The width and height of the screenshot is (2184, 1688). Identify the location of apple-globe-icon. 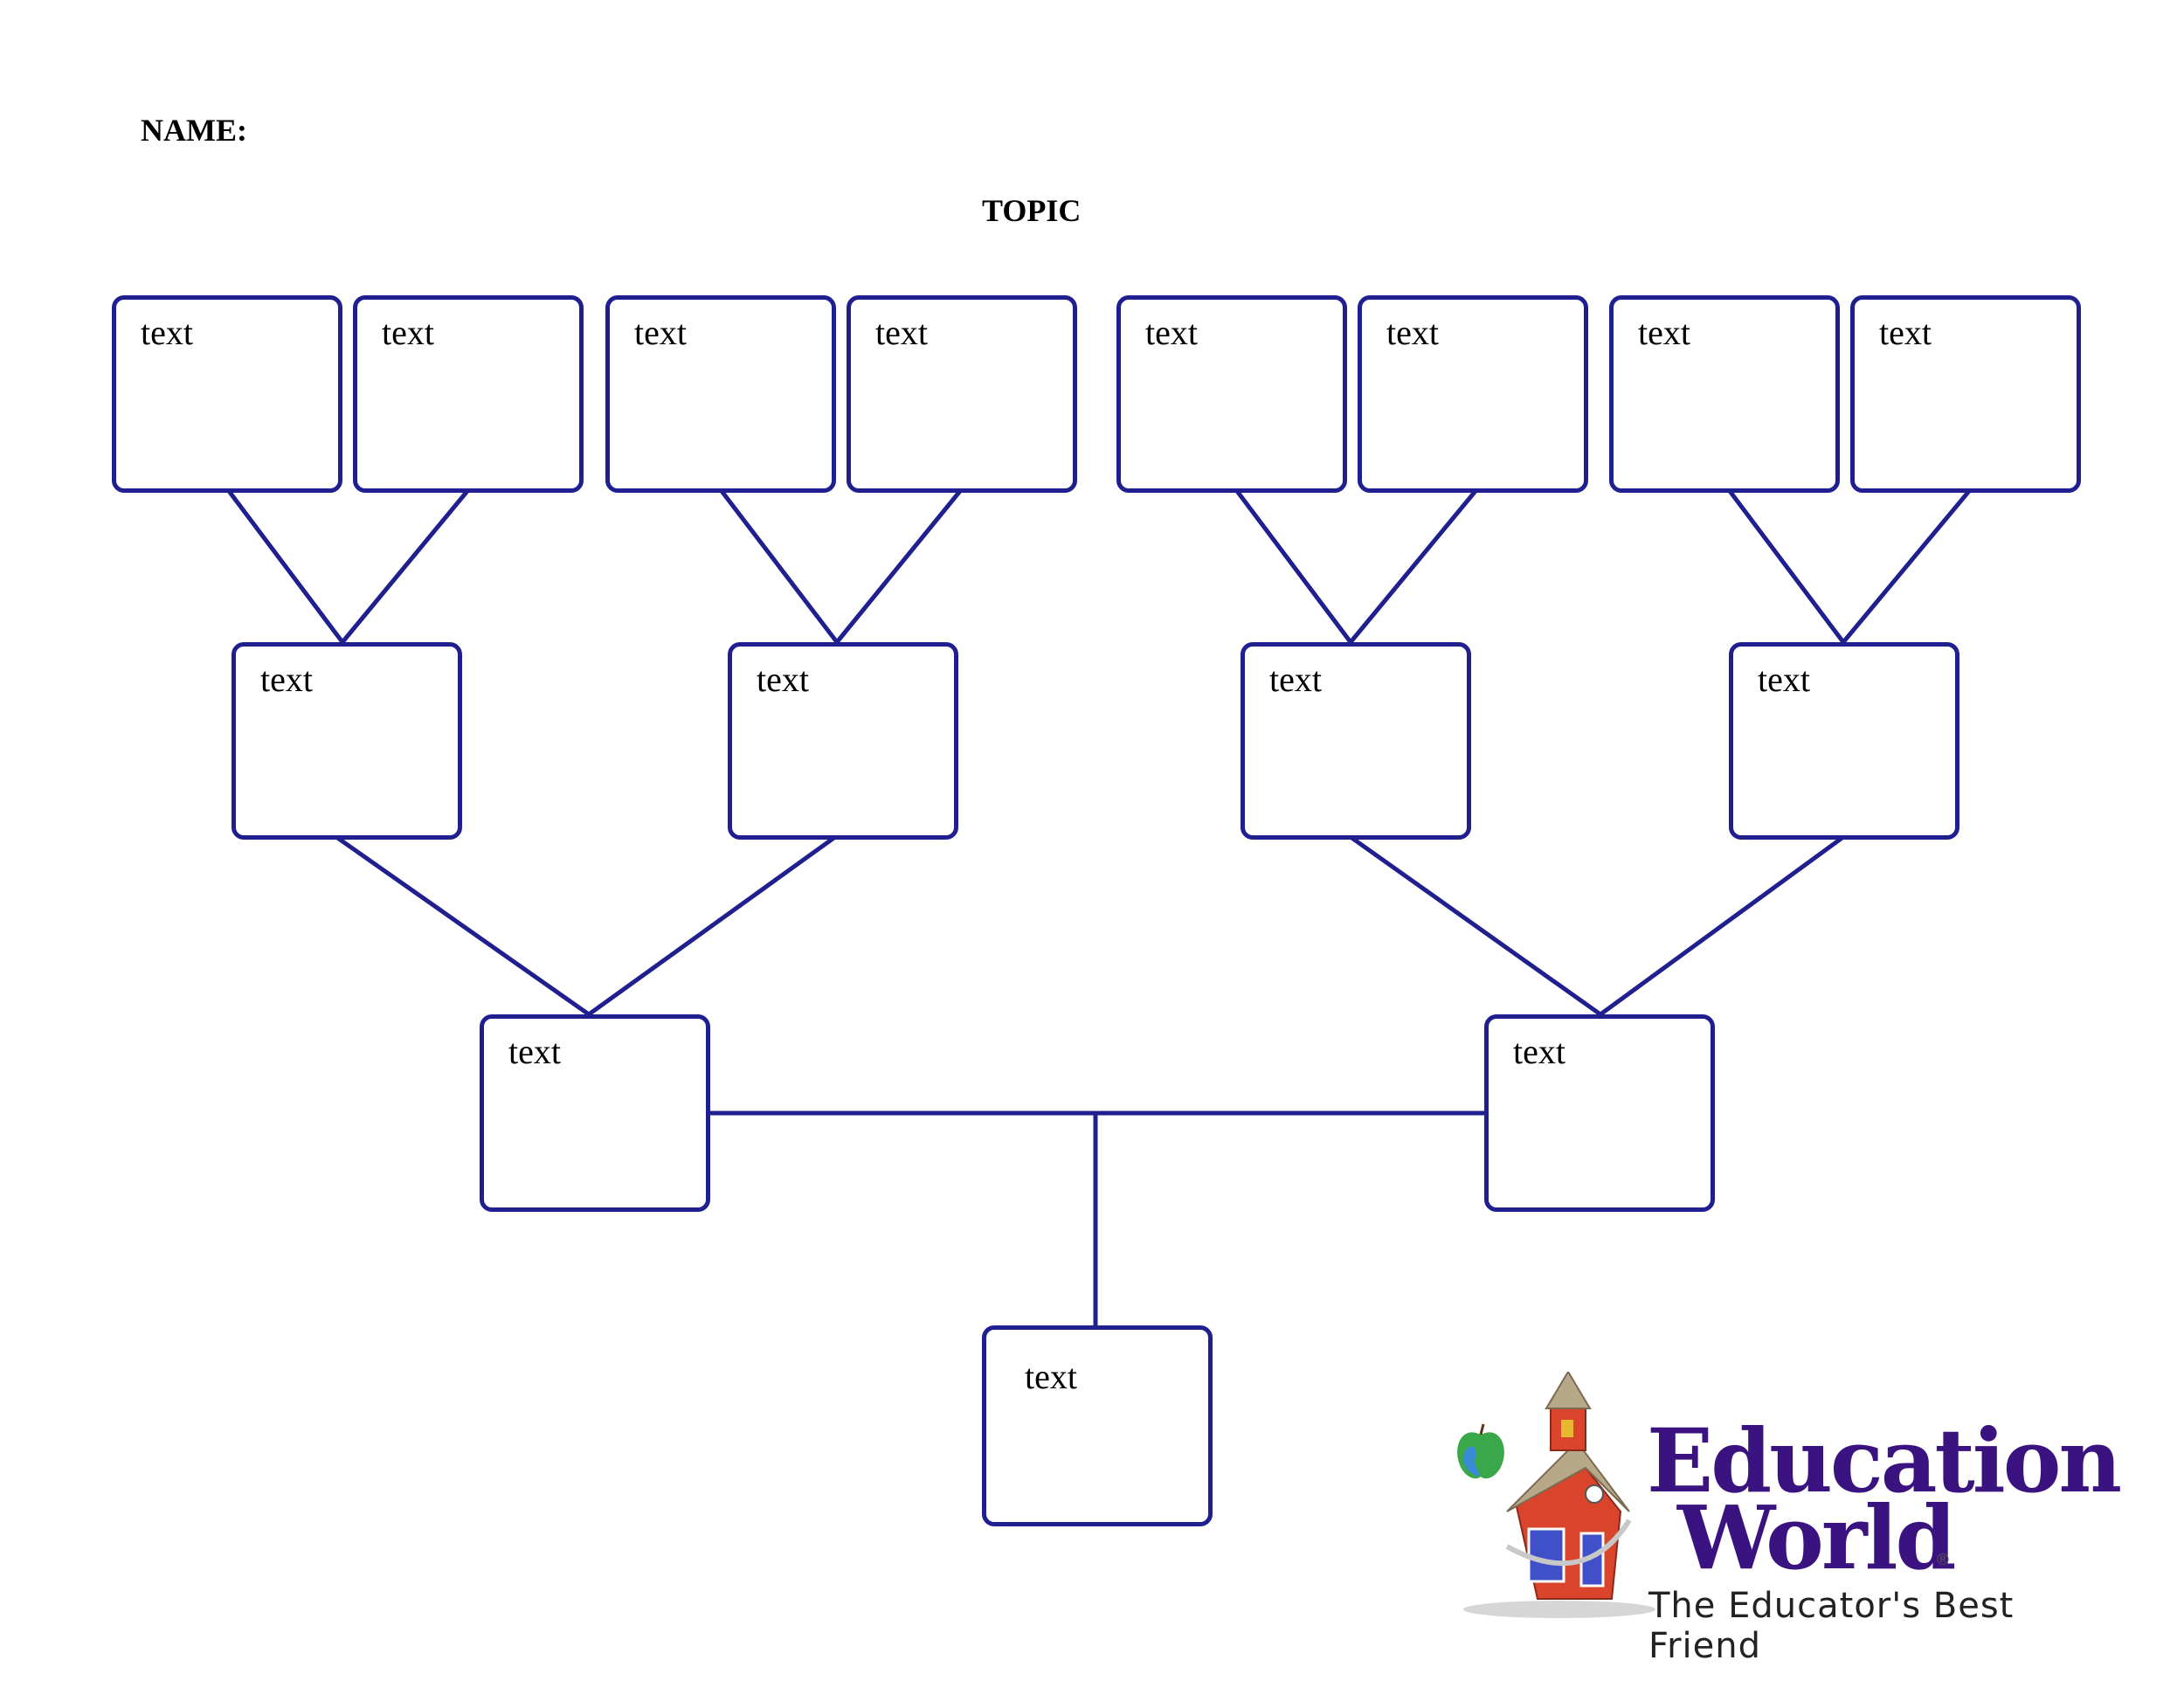
(1480, 1451).